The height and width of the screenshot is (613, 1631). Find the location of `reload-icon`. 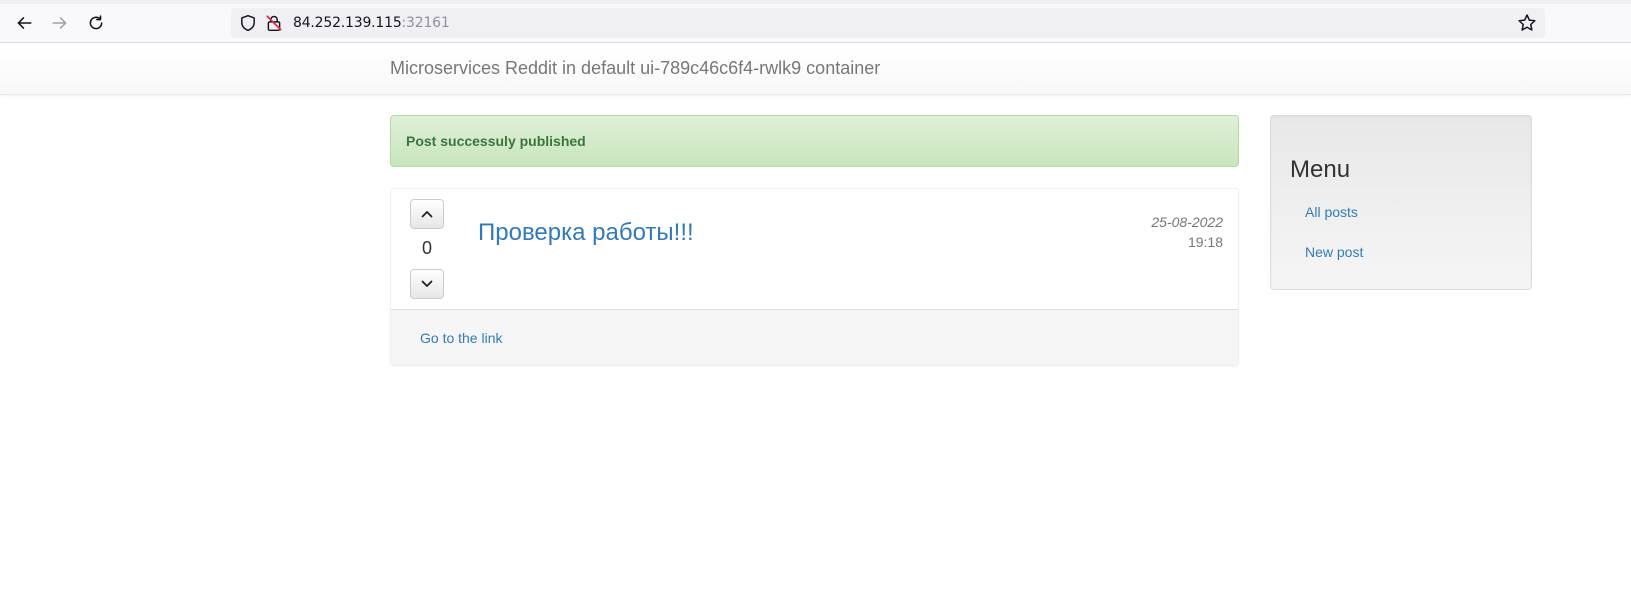

reload-icon is located at coordinates (96, 22).